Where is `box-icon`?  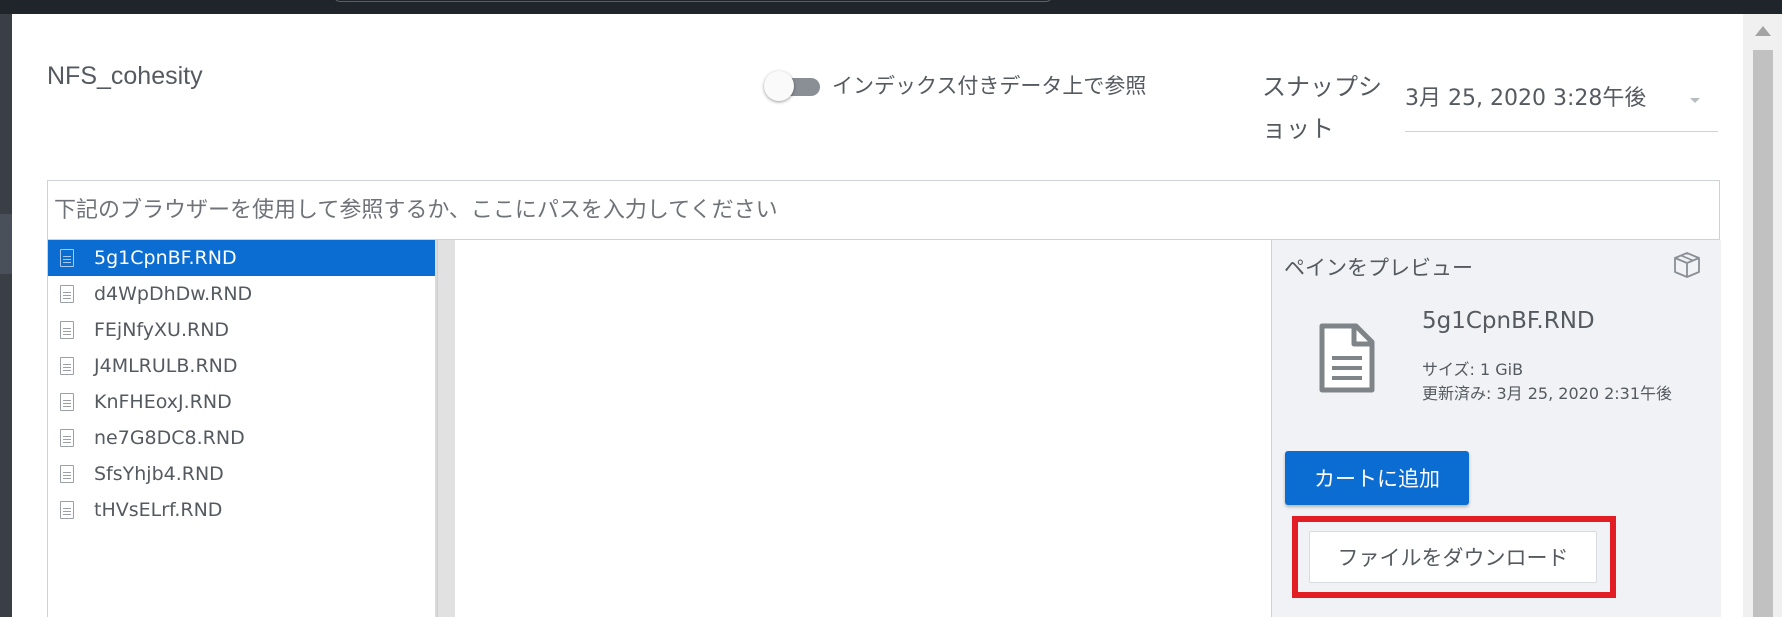
box-icon is located at coordinates (1687, 265).